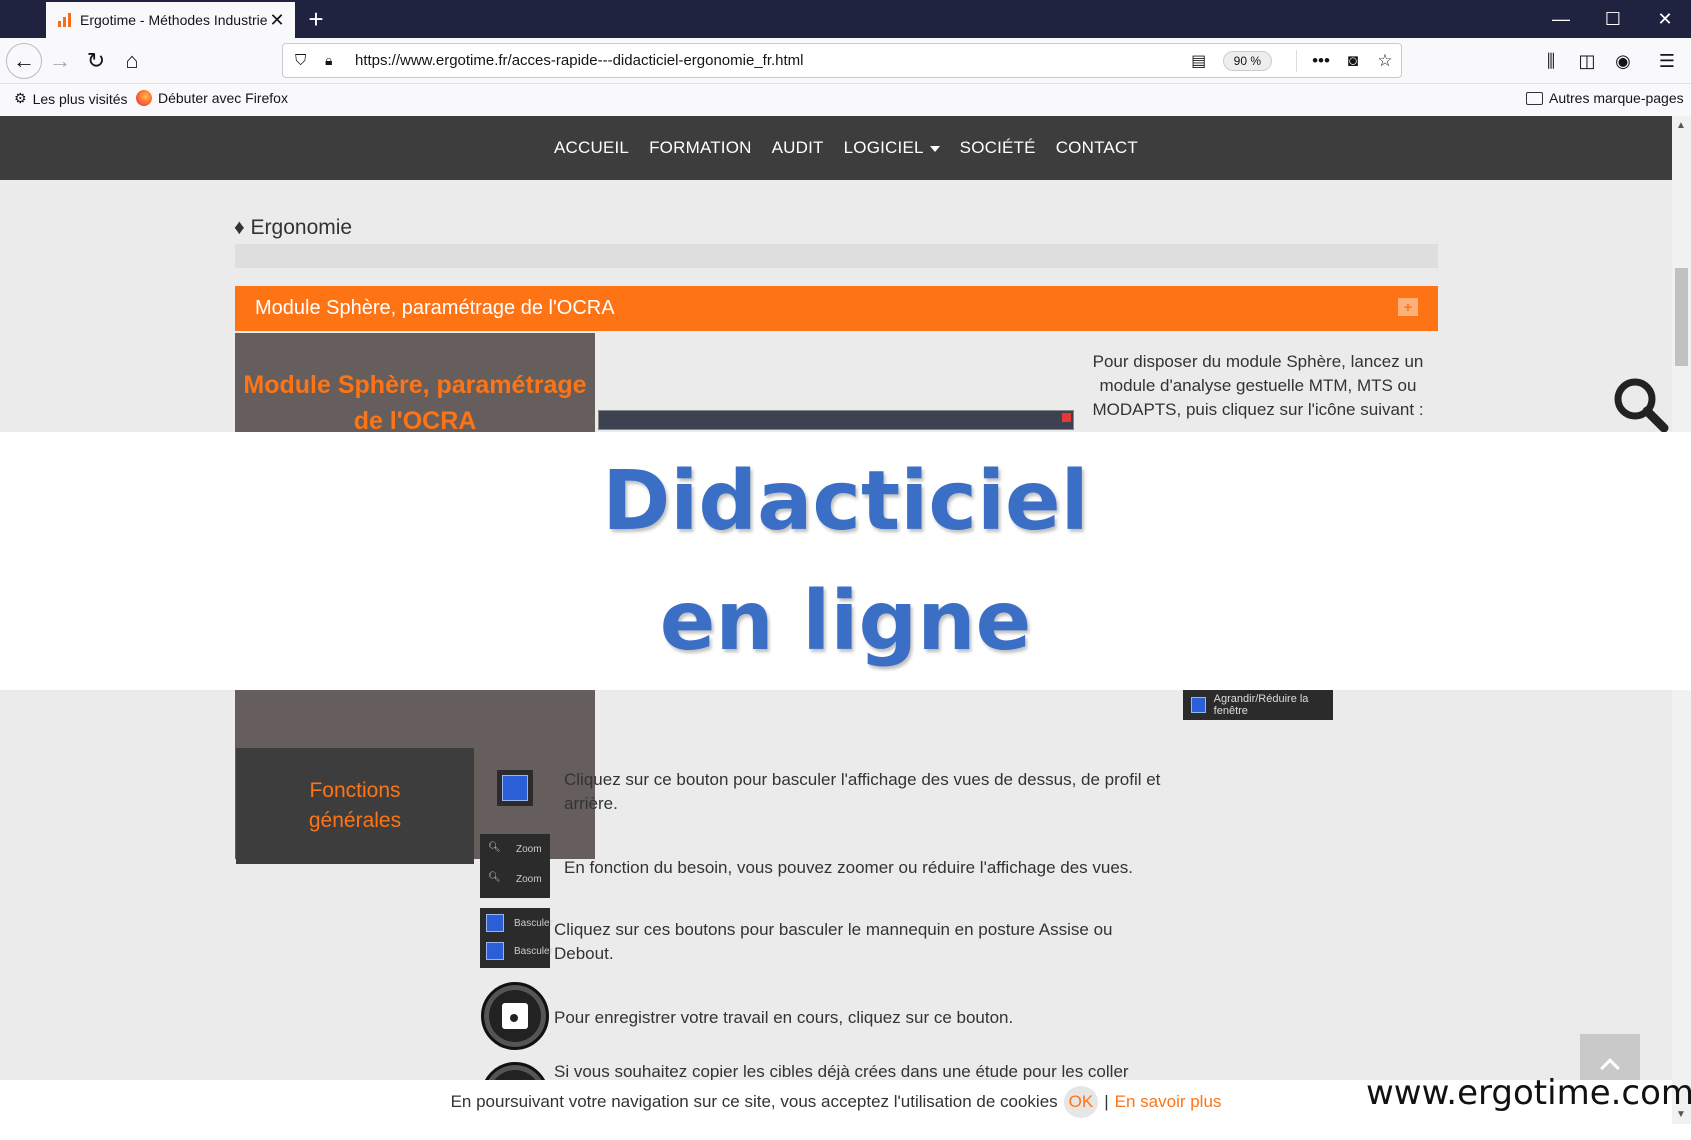  Describe the element at coordinates (1168, 1102) in the screenshot. I see `cookie-learn-more-link: En savoir plus` at that location.